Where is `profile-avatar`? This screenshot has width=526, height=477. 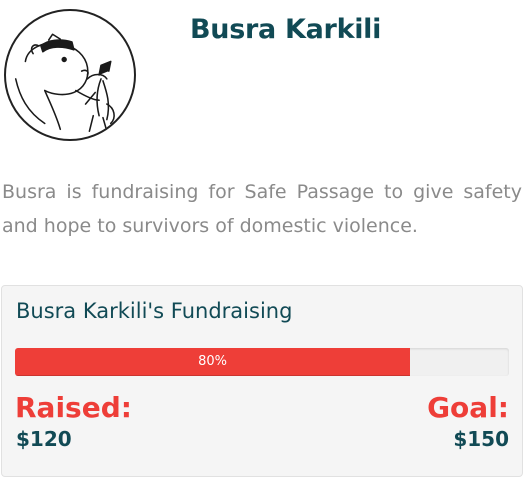
profile-avatar is located at coordinates (70, 75).